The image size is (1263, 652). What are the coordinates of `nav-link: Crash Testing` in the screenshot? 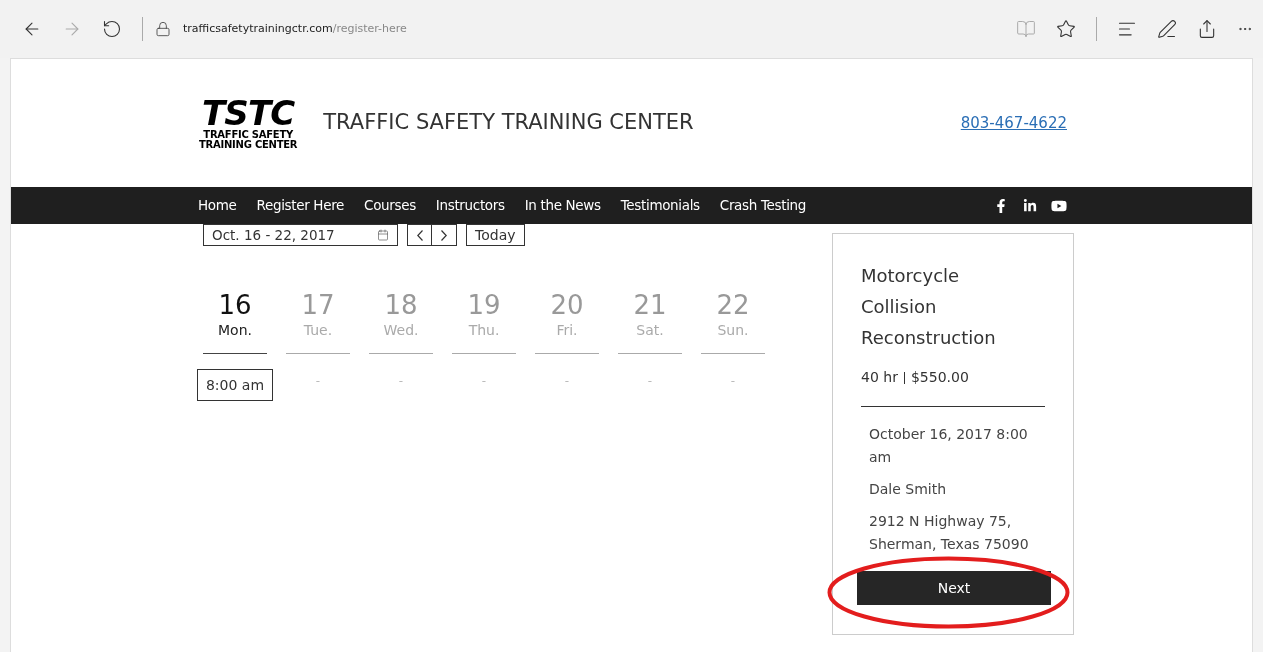 It's located at (762, 205).